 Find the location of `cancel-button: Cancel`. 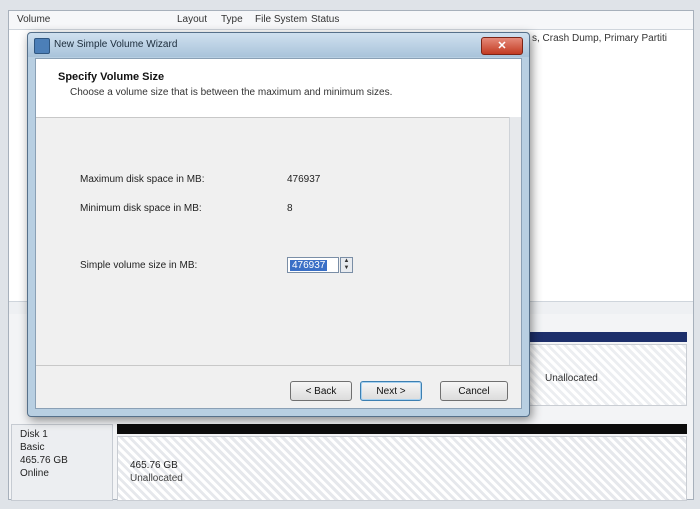

cancel-button: Cancel is located at coordinates (474, 391).